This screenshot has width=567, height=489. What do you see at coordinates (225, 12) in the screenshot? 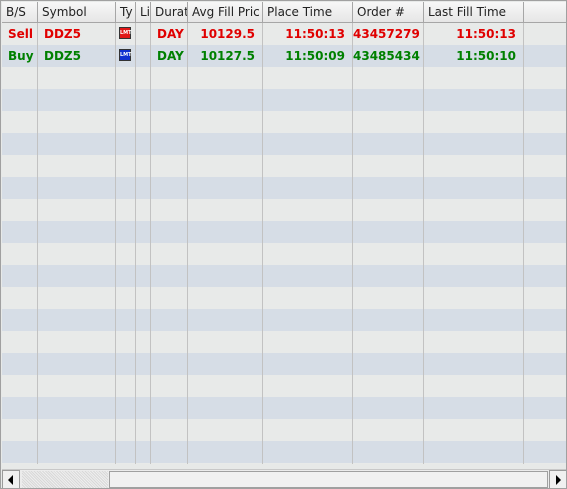
I see `column-header-avg-fill-price: Avg Fill Pric` at bounding box center [225, 12].